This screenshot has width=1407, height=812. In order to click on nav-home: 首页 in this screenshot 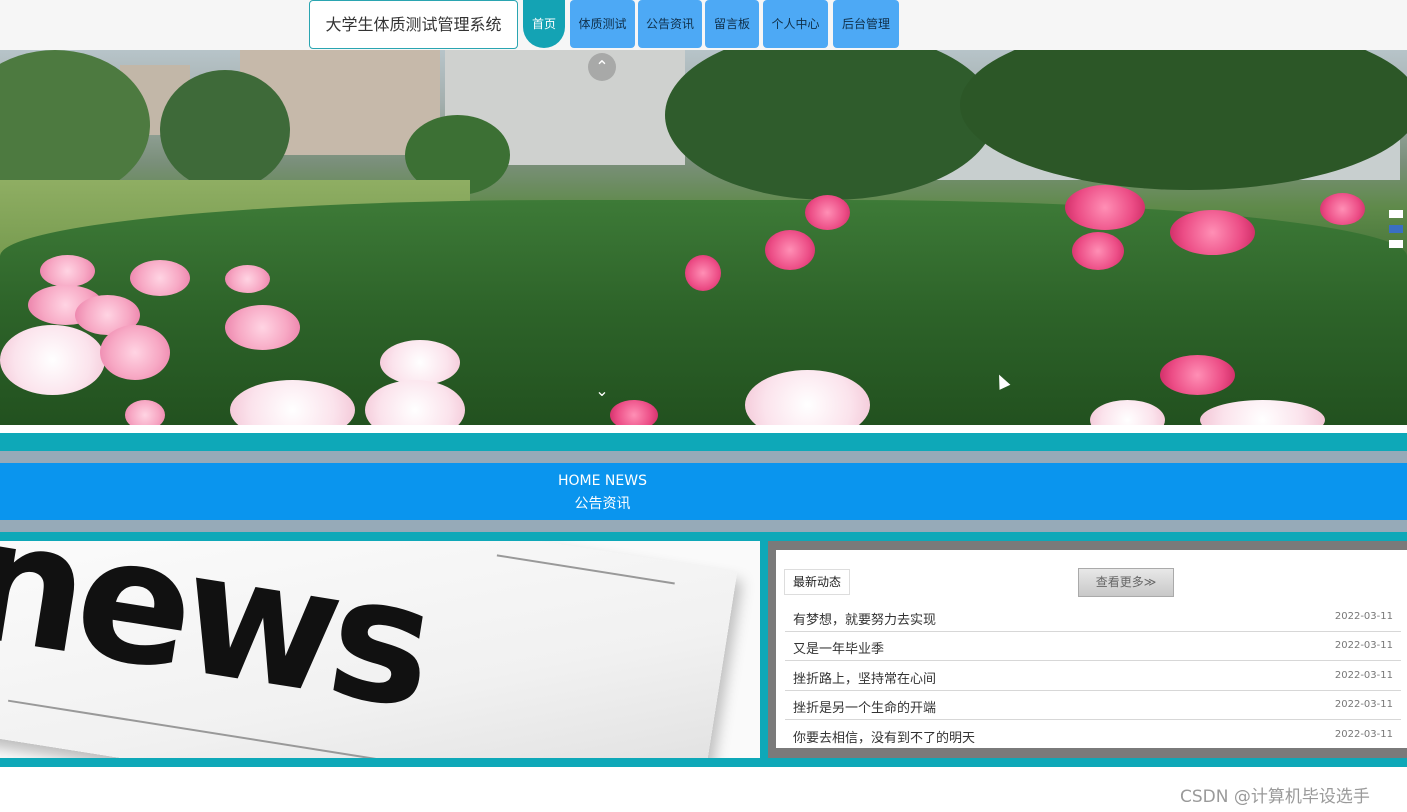, I will do `click(544, 24)`.